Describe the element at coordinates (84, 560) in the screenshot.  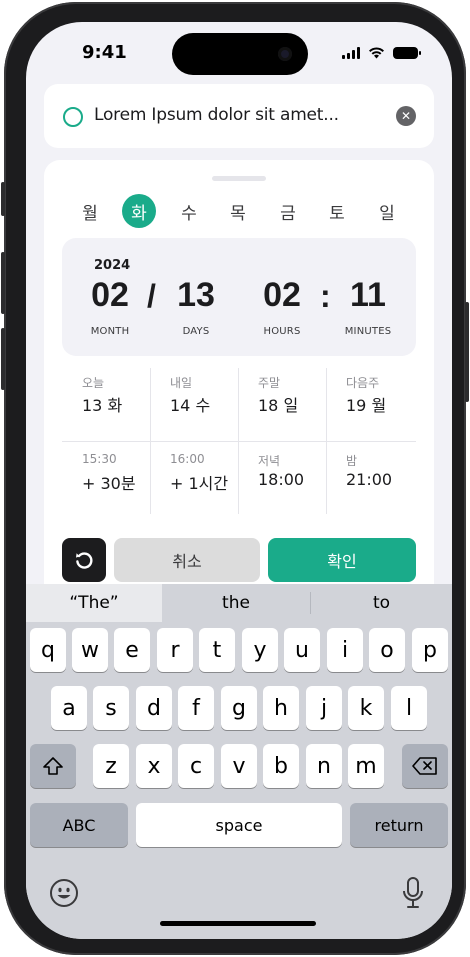
I see `reset-button` at that location.